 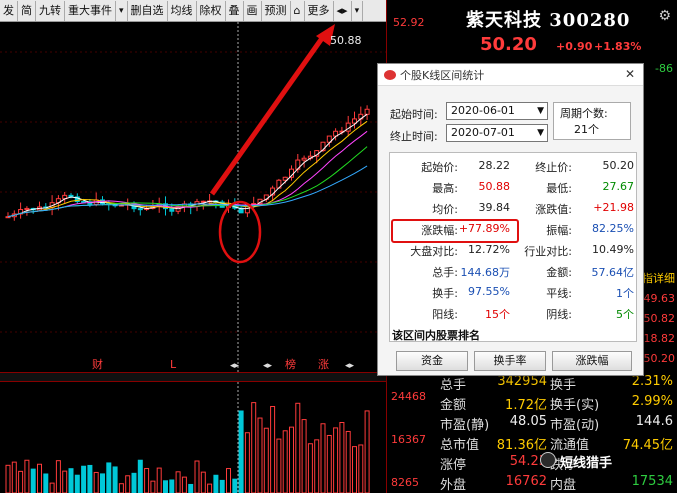 What do you see at coordinates (559, 230) in the screenshot?
I see `stat-label: 振幅:` at bounding box center [559, 230].